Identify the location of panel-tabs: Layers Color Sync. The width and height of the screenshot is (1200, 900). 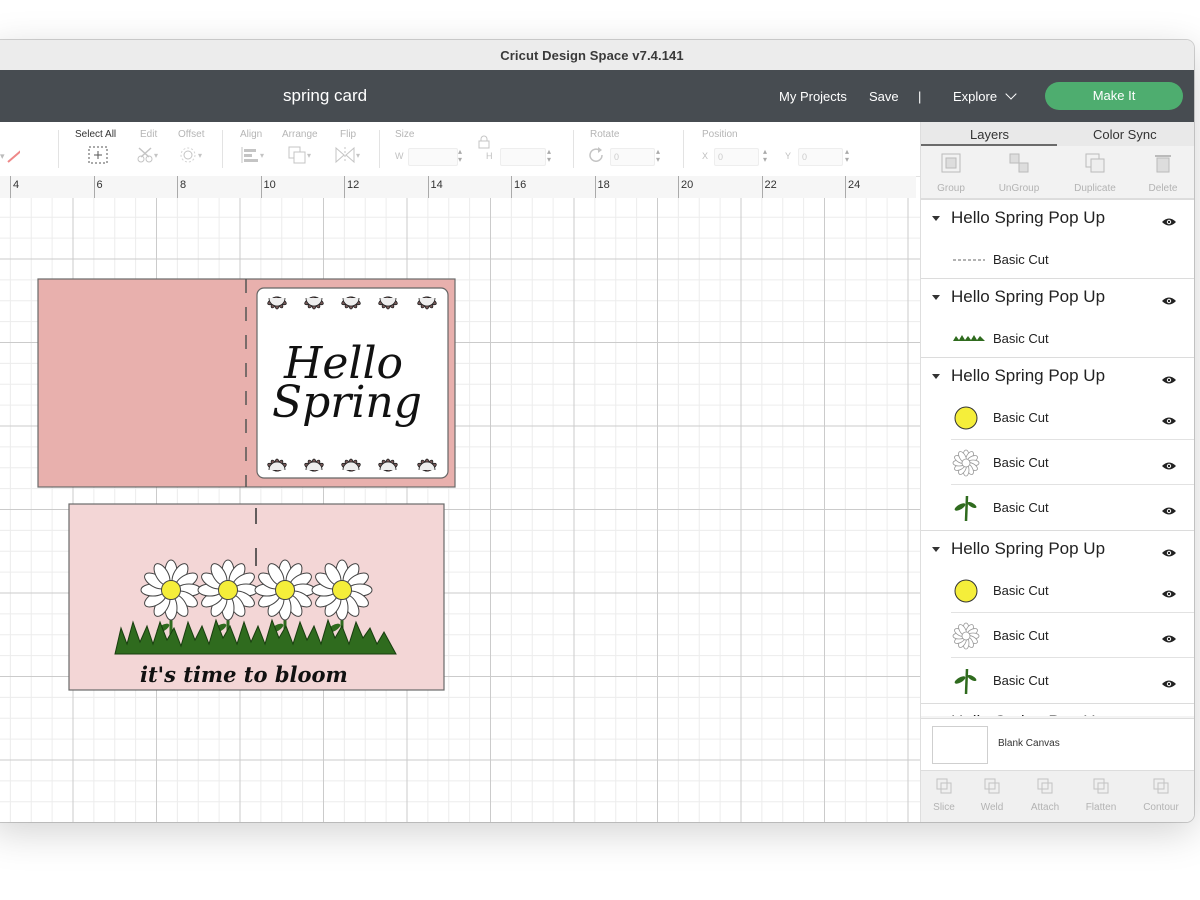
(1057, 134).